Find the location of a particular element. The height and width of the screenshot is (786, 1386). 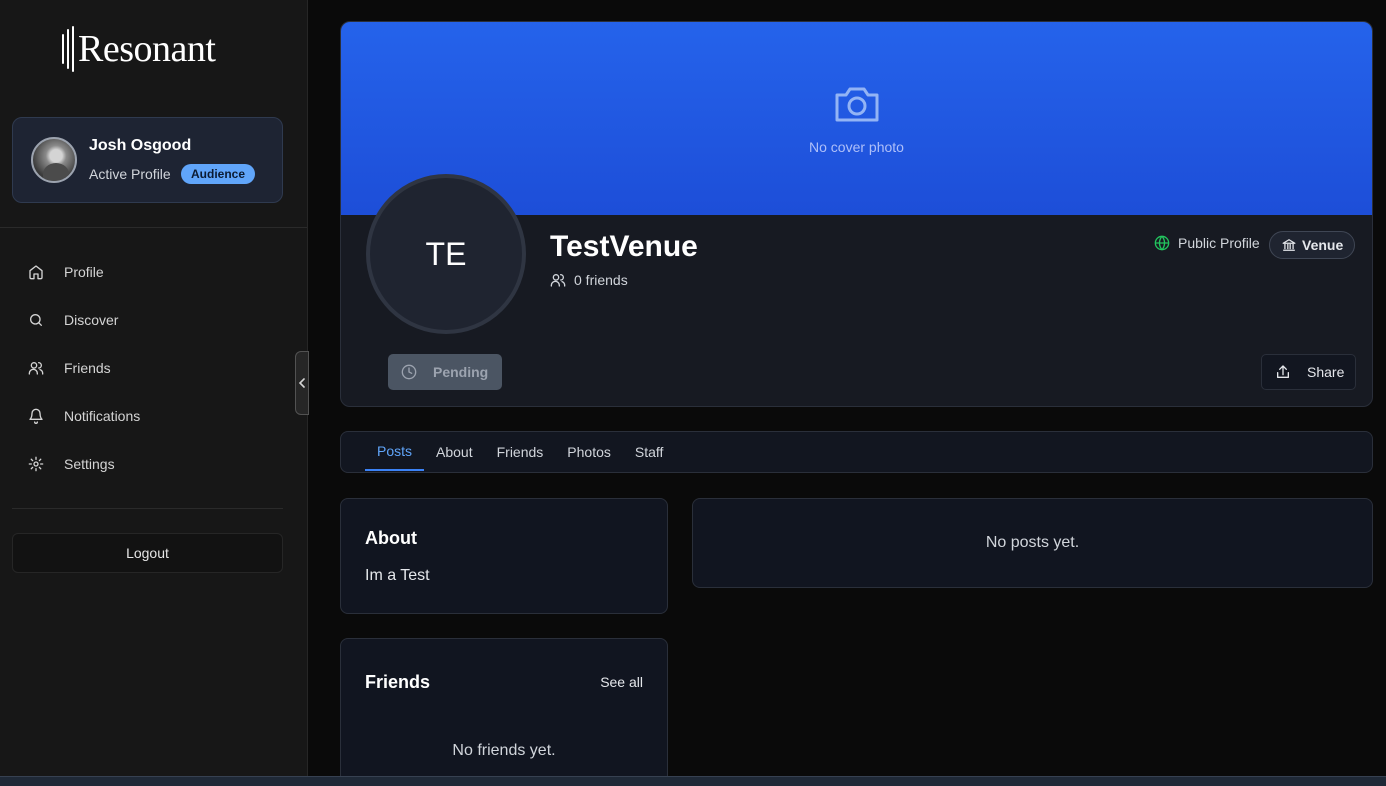

sidebar-item-label: Friends is located at coordinates (87, 368).